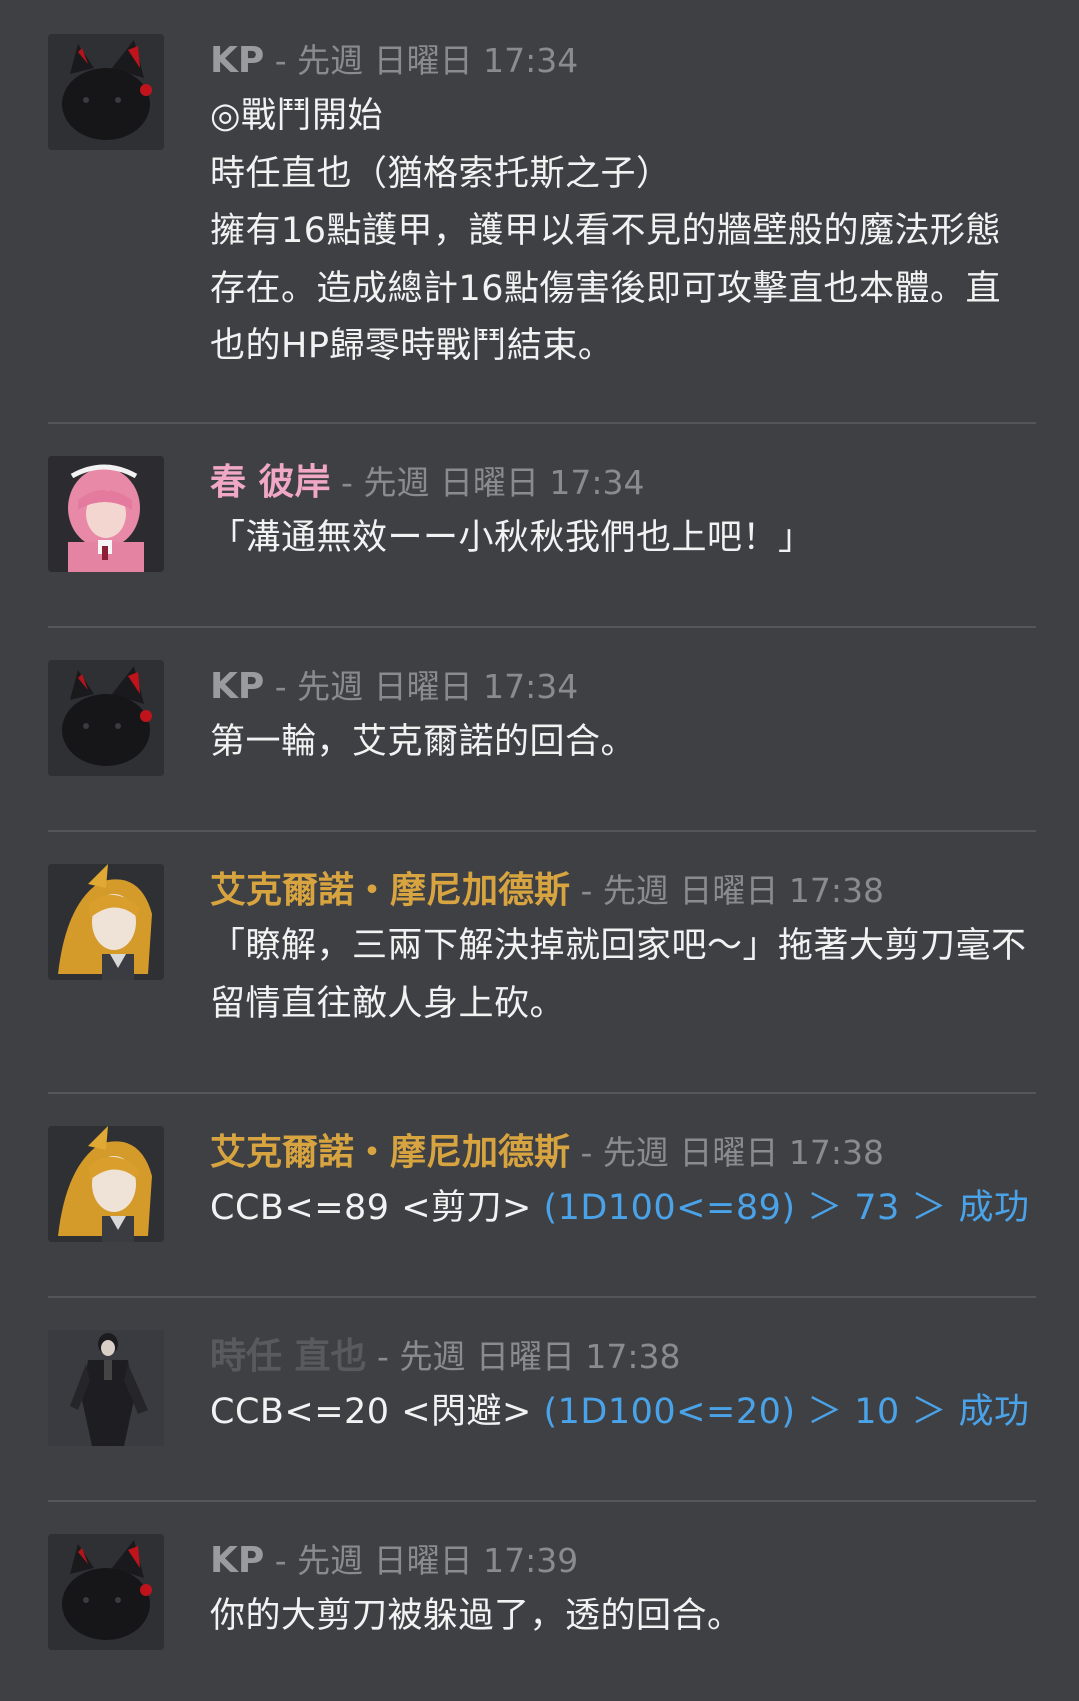  What do you see at coordinates (377, 1412) in the screenshot?
I see `dice-command: CCB<=20 <閃避>` at bounding box center [377, 1412].